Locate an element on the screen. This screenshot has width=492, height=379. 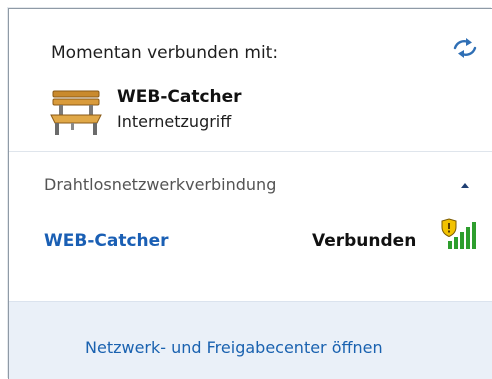
current-connection-heading: Momentan verbunden mit: is located at coordinates (165, 53).